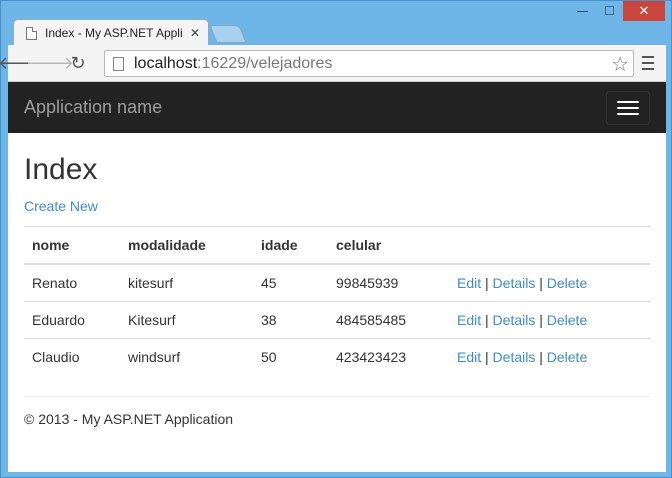 The image size is (672, 478). Describe the element at coordinates (337, 107) in the screenshot. I see `site-navbar: Application name` at that location.